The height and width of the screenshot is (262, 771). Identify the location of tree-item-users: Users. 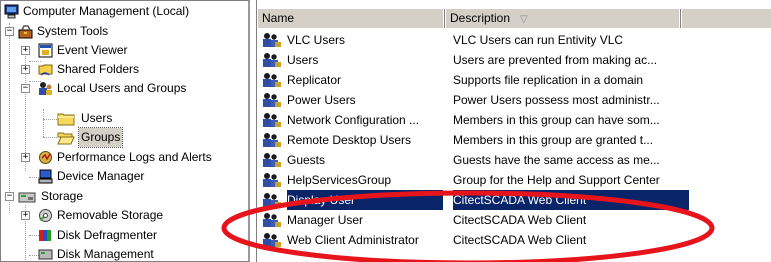
(124, 118).